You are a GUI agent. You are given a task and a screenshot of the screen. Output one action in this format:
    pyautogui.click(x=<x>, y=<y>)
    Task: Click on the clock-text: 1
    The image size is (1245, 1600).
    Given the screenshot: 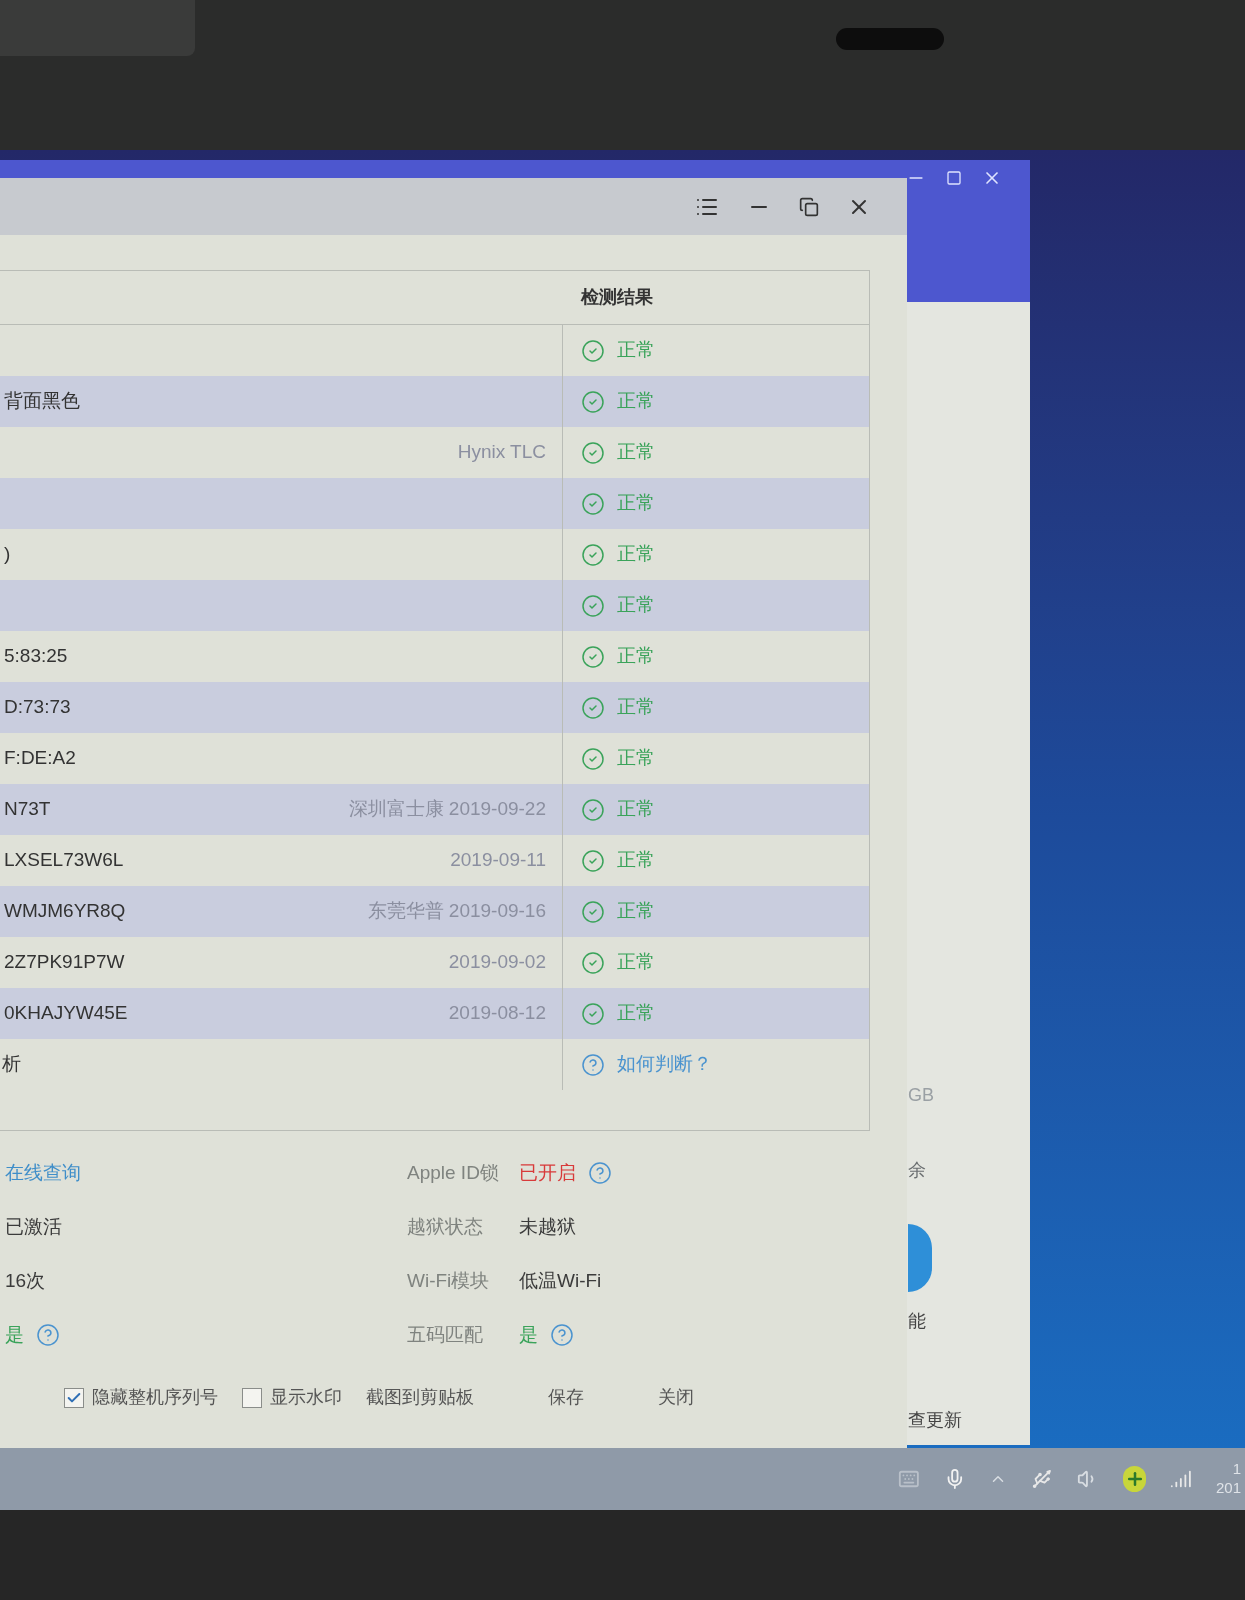 What is the action you would take?
    pyautogui.click(x=1236, y=1469)
    